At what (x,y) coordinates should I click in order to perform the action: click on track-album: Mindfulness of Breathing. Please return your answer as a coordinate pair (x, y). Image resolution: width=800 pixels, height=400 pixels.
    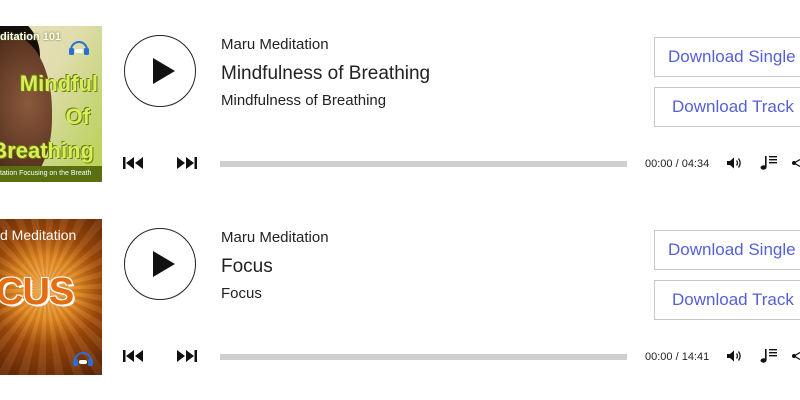
    Looking at the image, I should click on (304, 100).